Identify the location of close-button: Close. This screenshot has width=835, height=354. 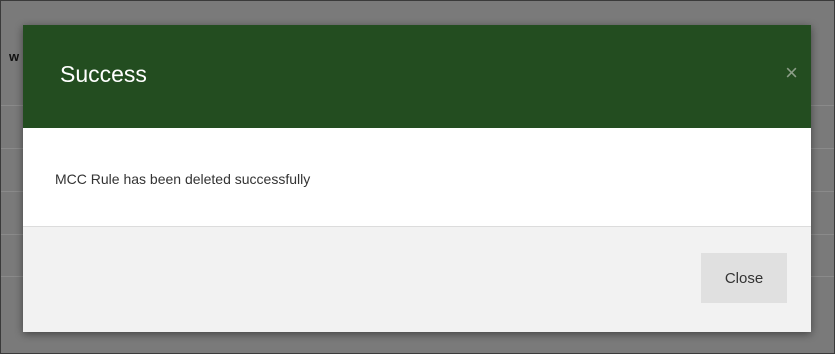
(744, 278).